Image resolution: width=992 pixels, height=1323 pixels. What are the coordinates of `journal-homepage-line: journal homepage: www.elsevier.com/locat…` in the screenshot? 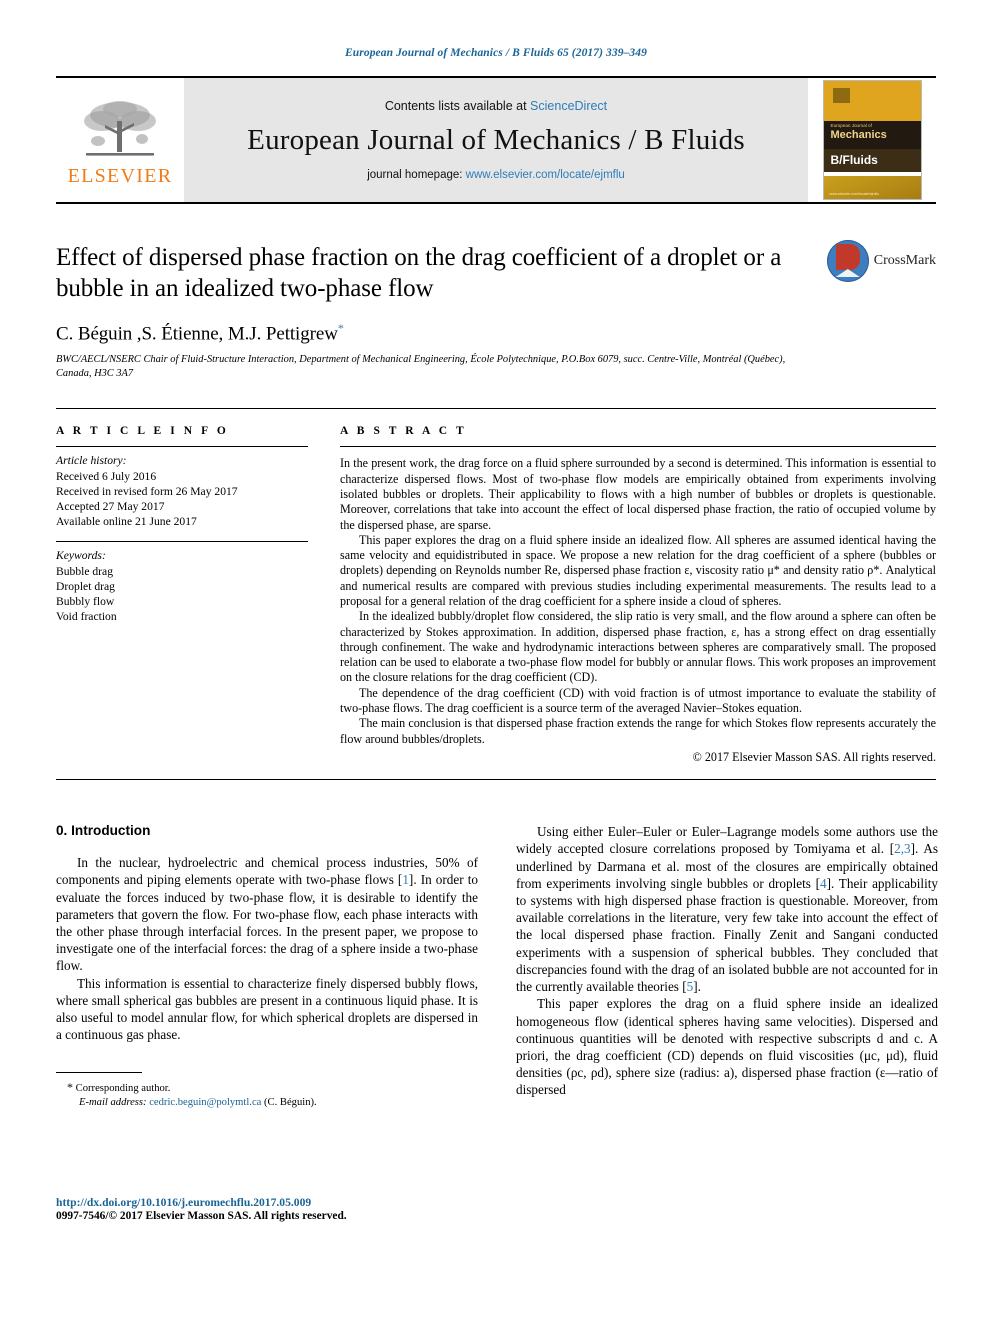 It's located at (496, 175).